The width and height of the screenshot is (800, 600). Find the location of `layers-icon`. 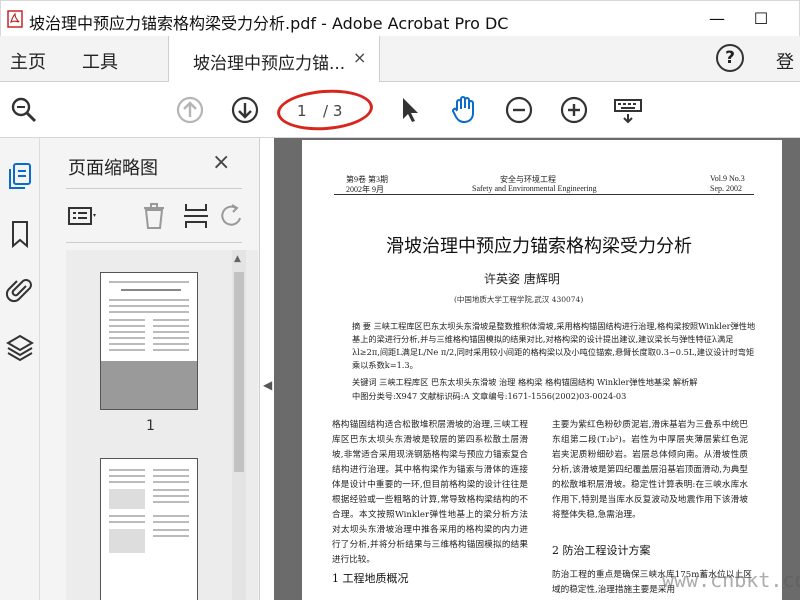

layers-icon is located at coordinates (20, 348).